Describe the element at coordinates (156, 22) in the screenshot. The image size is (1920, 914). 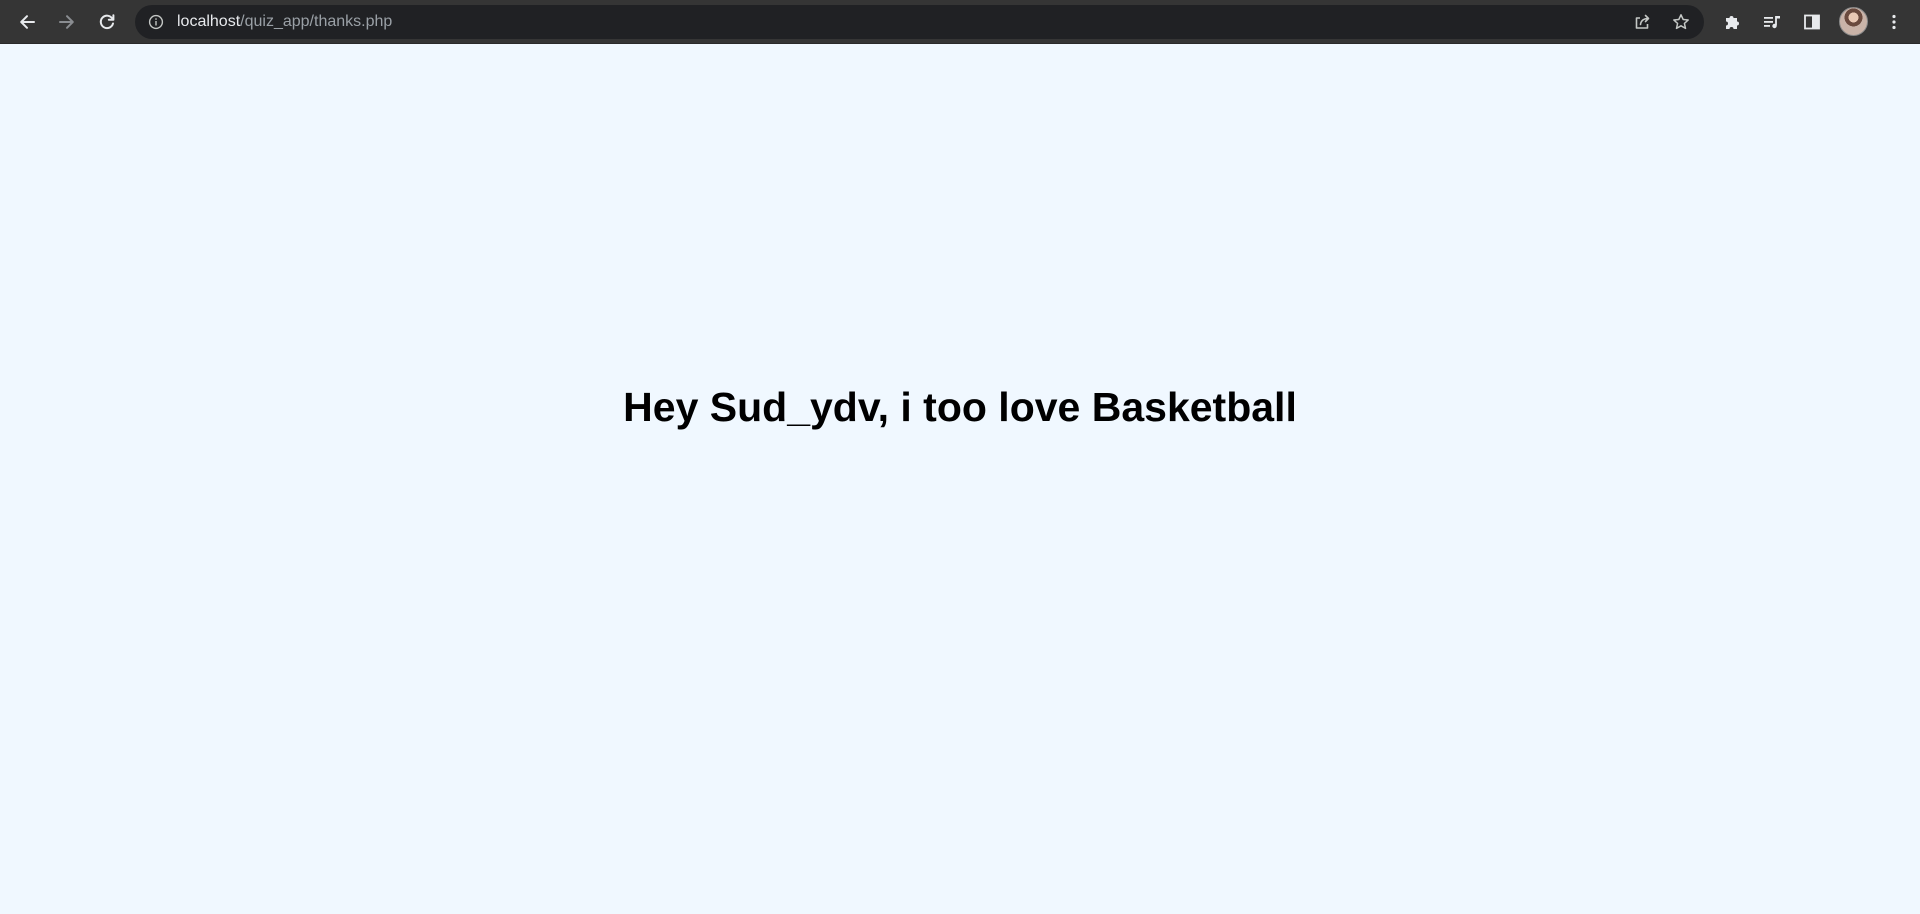
I see `info-icon` at that location.